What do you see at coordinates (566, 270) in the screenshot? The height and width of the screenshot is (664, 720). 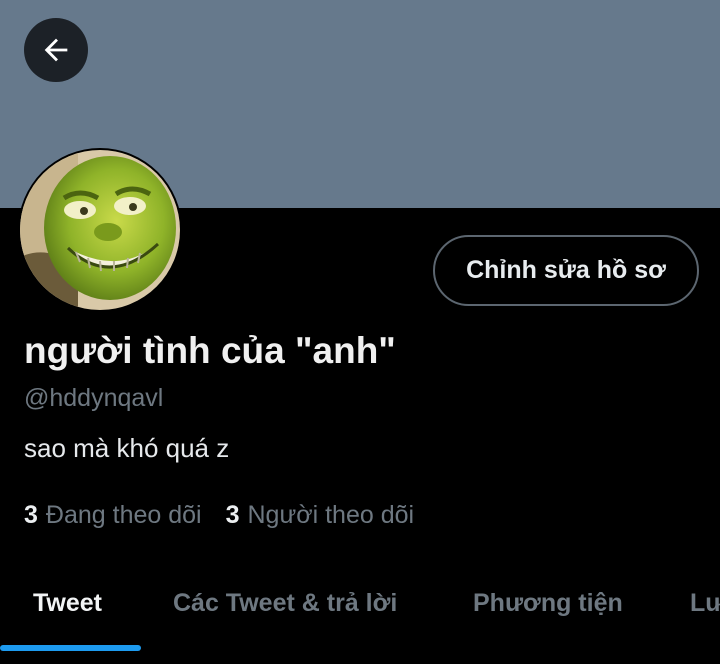 I see `edit-profile-button: Chỉnh sửa hồ sơ` at bounding box center [566, 270].